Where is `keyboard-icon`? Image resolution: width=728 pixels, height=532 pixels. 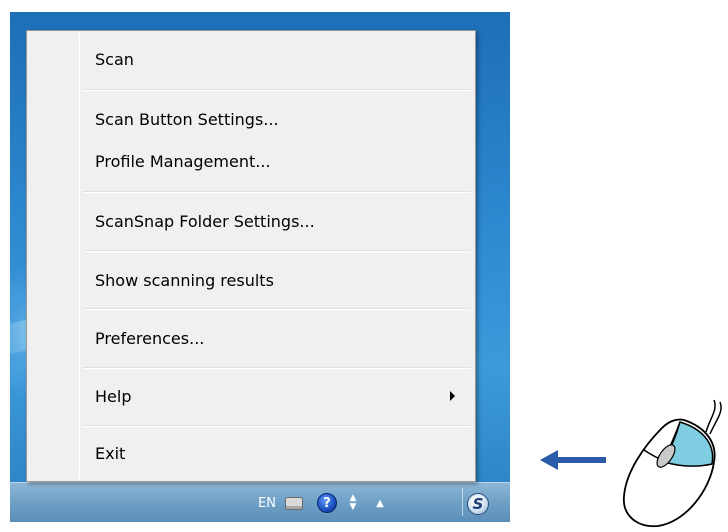 keyboard-icon is located at coordinates (294, 503).